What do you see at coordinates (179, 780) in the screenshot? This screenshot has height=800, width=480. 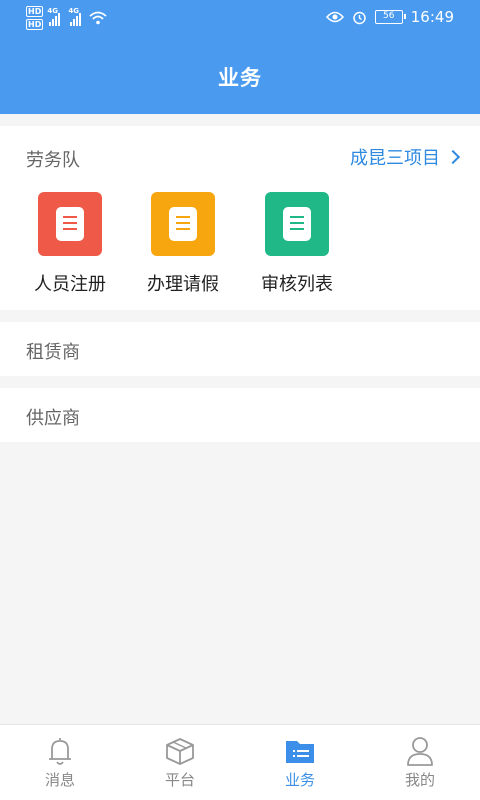 I see `tab-label: 平台` at bounding box center [179, 780].